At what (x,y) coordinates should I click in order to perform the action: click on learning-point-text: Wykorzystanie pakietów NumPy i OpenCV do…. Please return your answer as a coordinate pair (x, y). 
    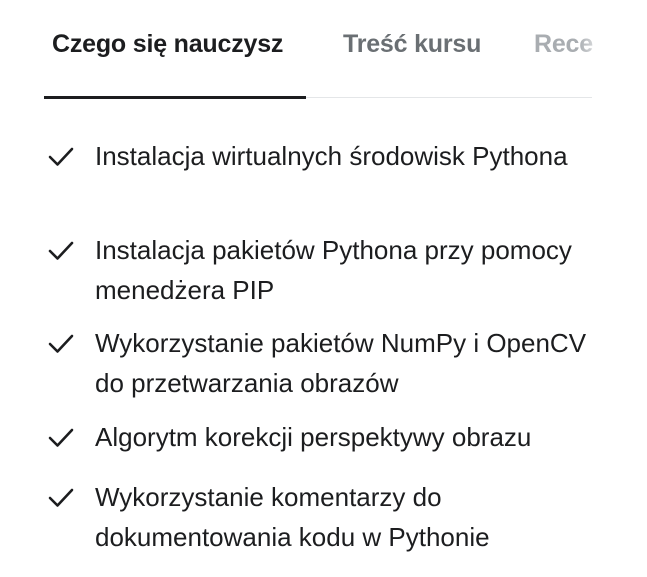
    Looking at the image, I should click on (341, 363).